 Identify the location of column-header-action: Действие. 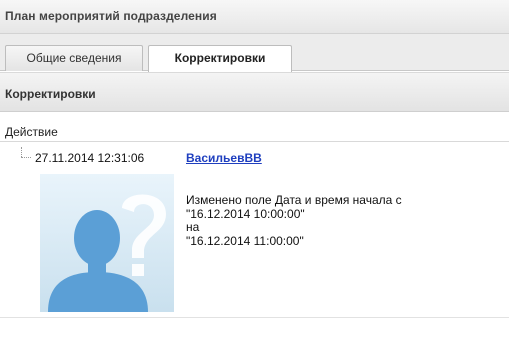
(254, 131).